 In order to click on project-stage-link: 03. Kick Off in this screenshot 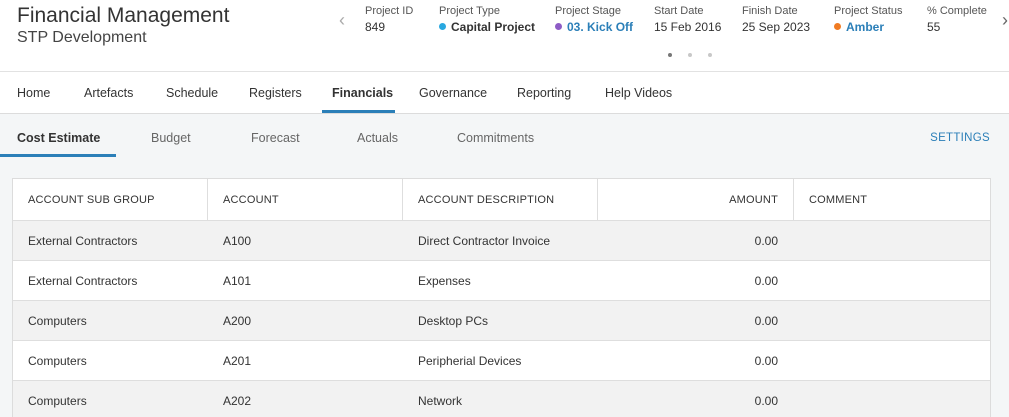, I will do `click(600, 27)`.